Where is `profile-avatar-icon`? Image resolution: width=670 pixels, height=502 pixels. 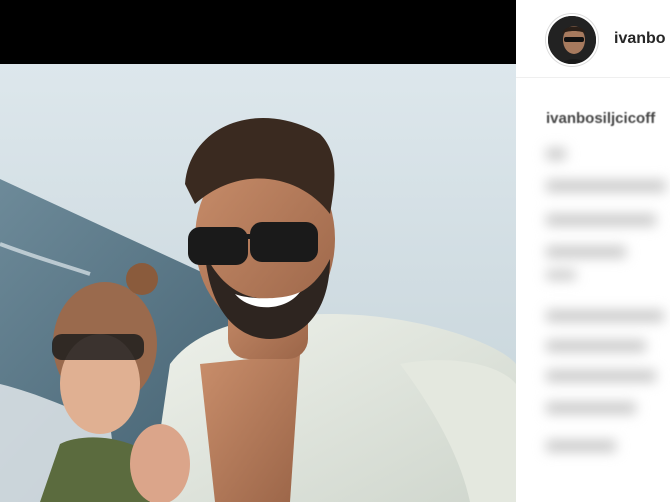
profile-avatar-icon is located at coordinates (572, 40).